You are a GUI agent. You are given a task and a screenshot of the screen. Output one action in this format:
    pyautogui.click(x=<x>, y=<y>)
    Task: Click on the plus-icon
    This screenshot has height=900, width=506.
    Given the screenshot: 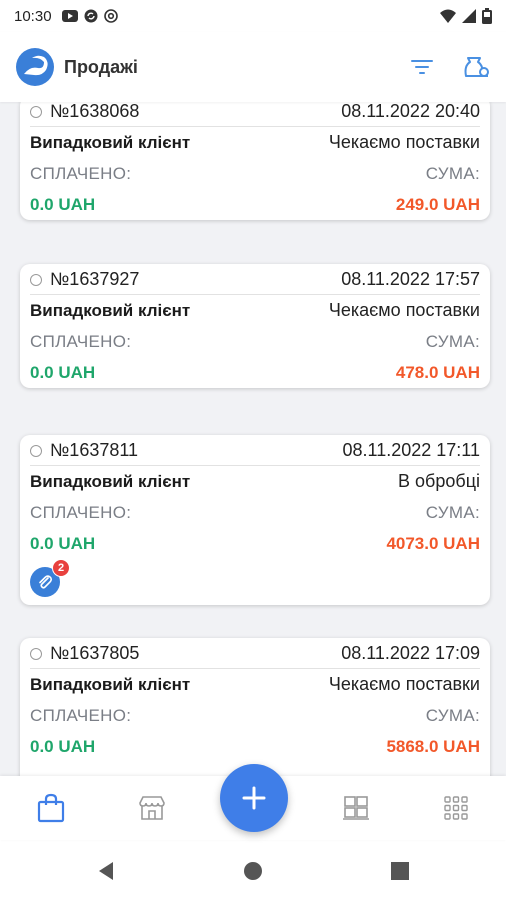 What is the action you would take?
    pyautogui.click(x=254, y=798)
    